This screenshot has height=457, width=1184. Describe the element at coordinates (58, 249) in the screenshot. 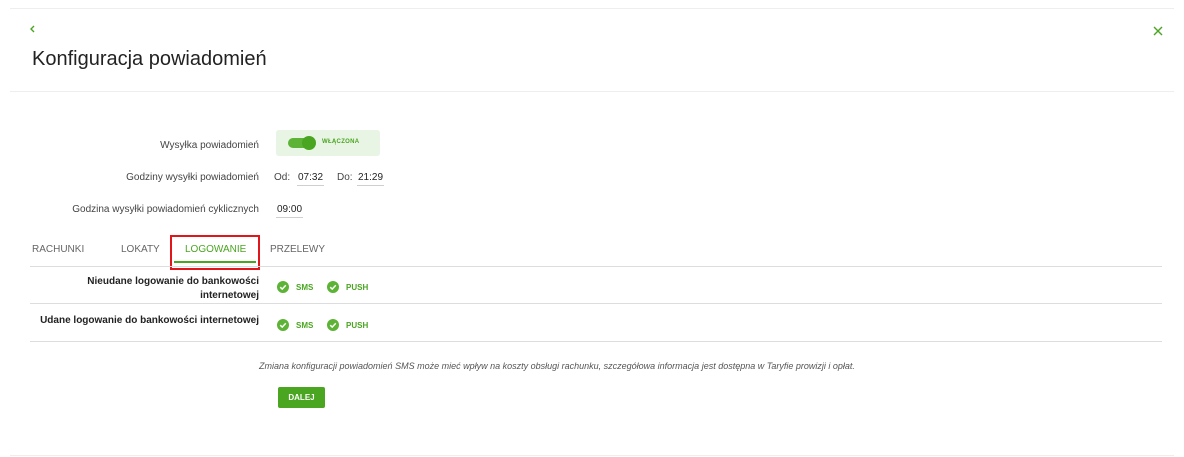

I see `tab-rachunki: RACHUNKI` at that location.